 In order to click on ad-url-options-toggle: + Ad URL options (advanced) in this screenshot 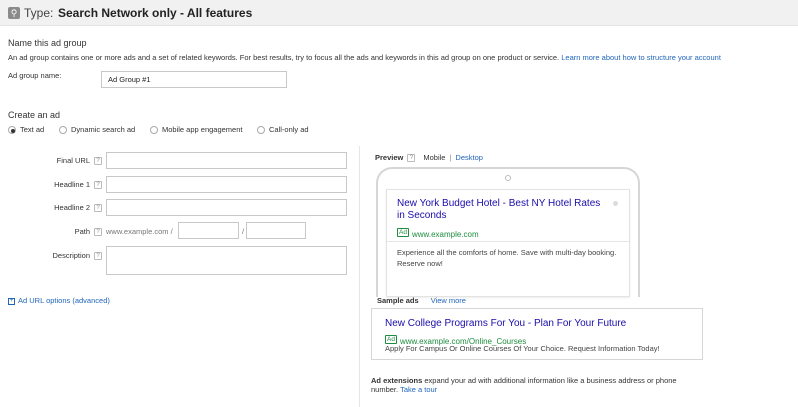, I will do `click(59, 300)`.